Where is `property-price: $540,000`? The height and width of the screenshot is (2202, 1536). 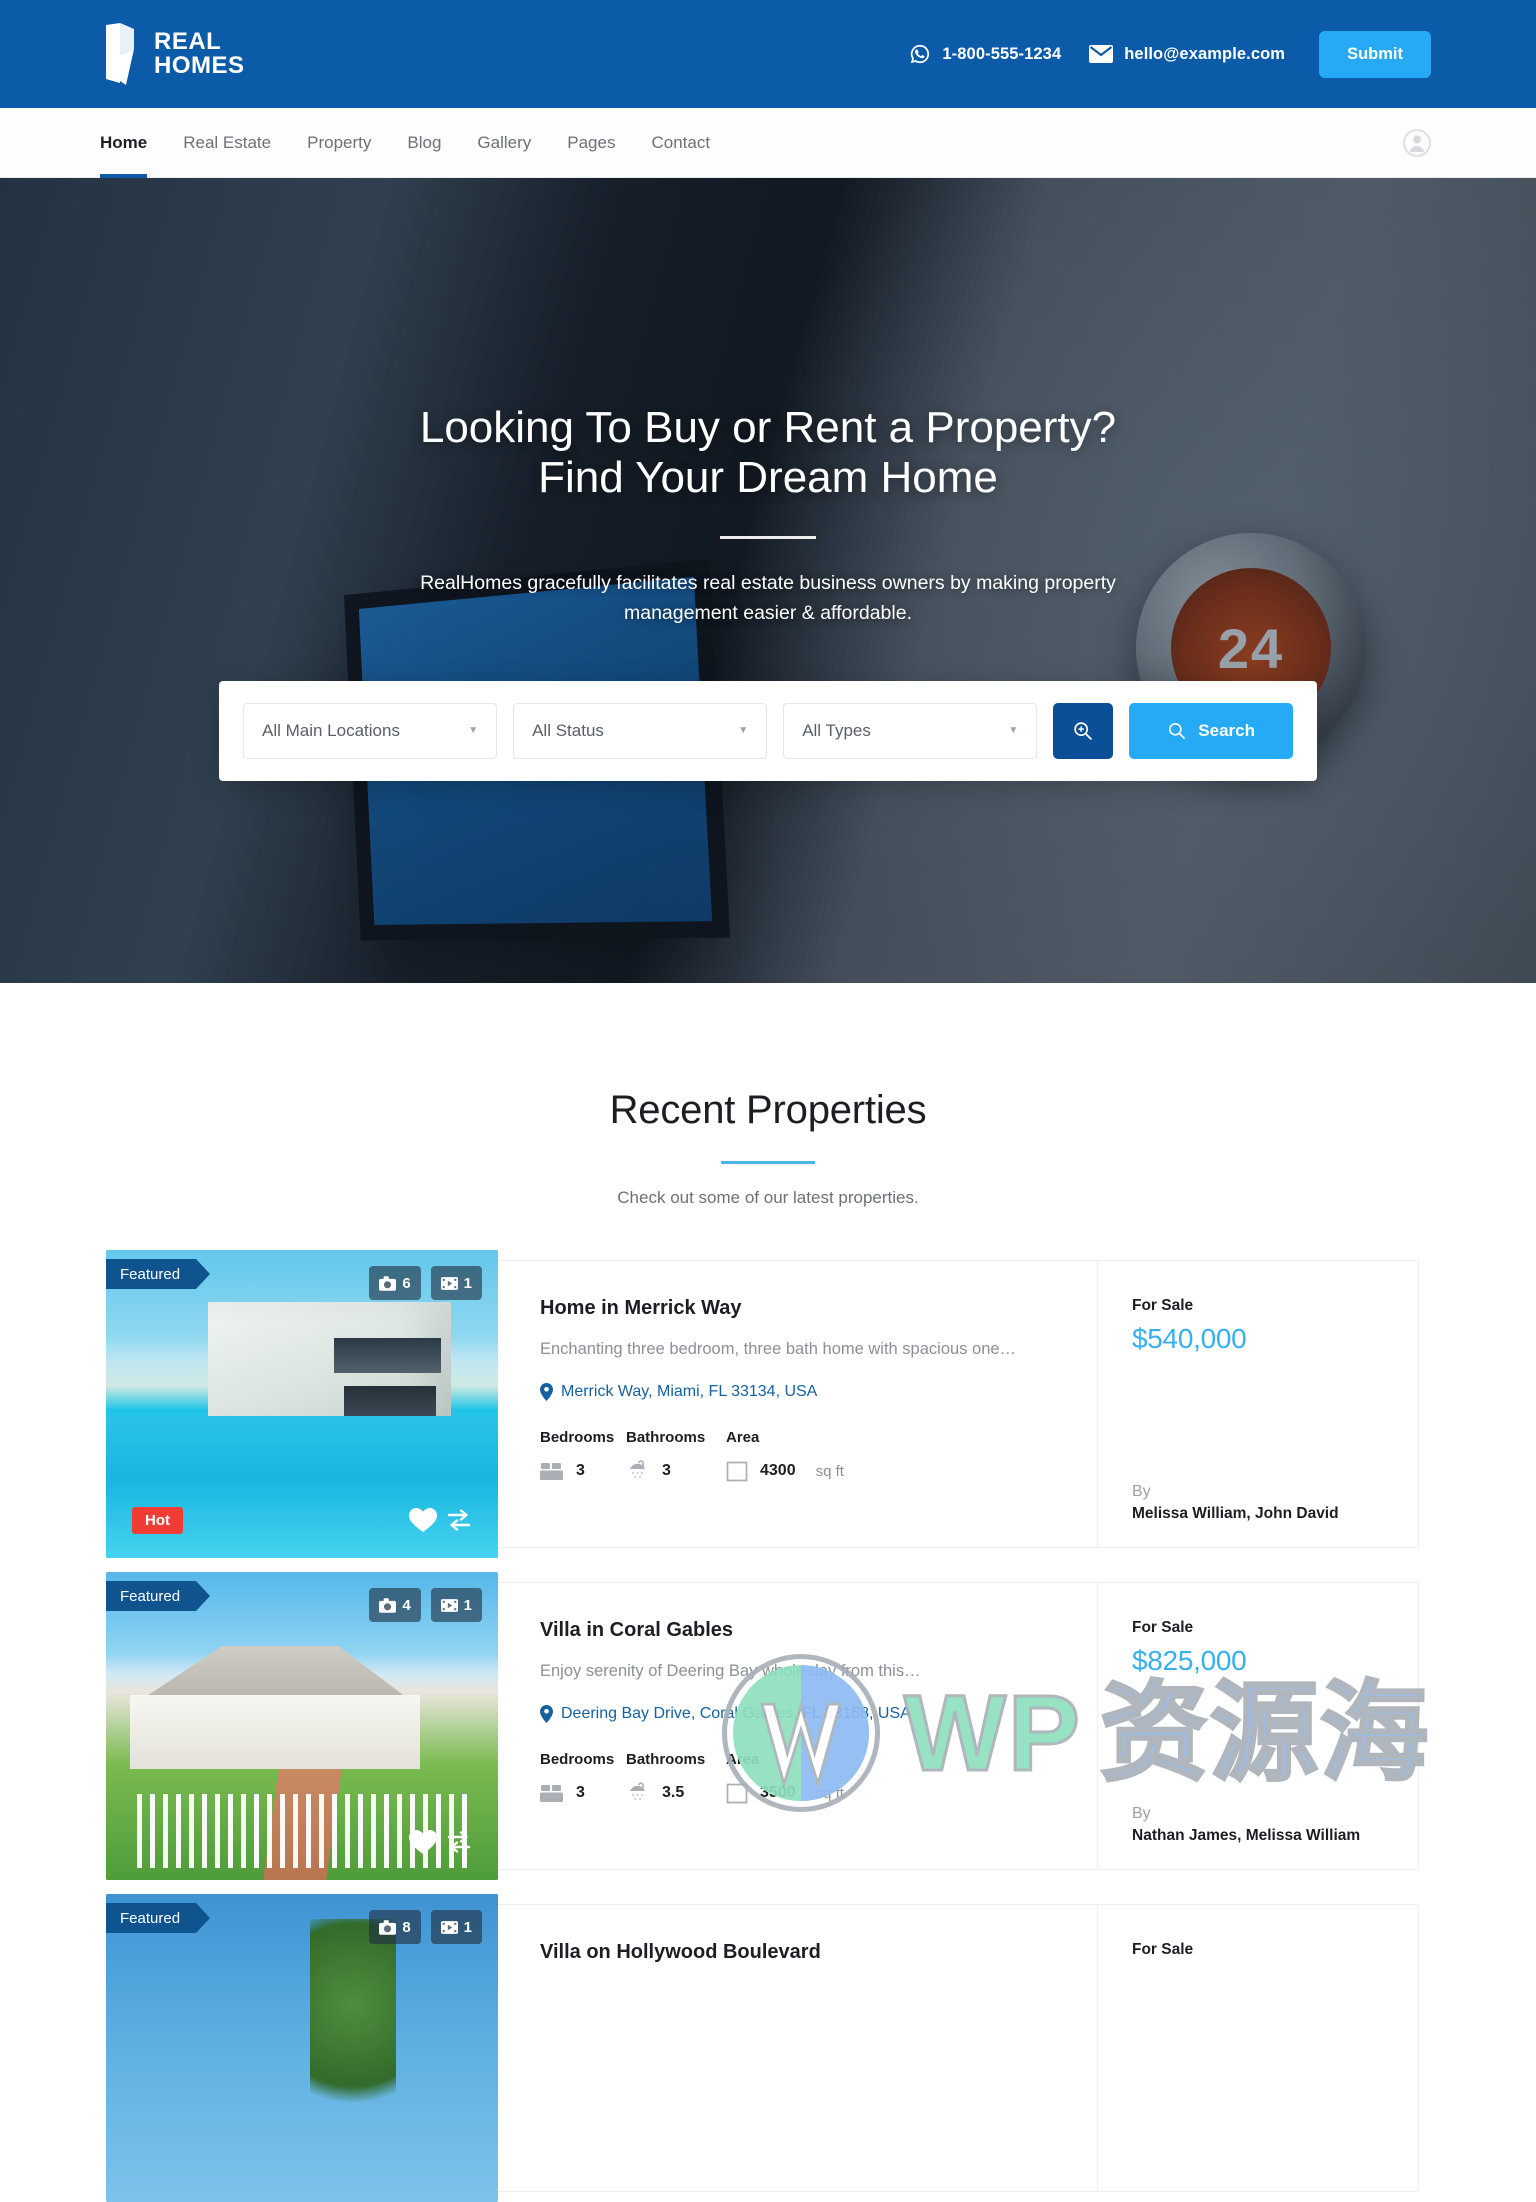 property-price: $540,000 is located at coordinates (1189, 1338).